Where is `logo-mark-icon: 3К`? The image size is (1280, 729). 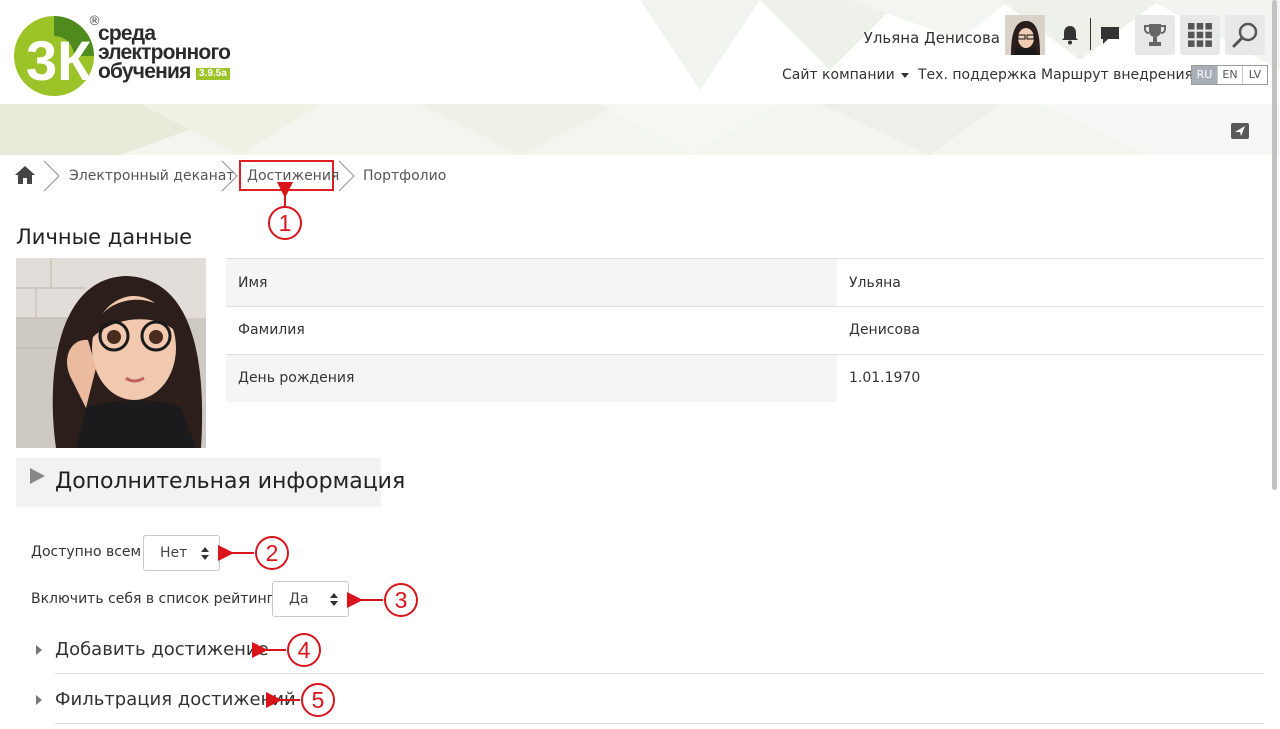
logo-mark-icon: 3К is located at coordinates (54, 56).